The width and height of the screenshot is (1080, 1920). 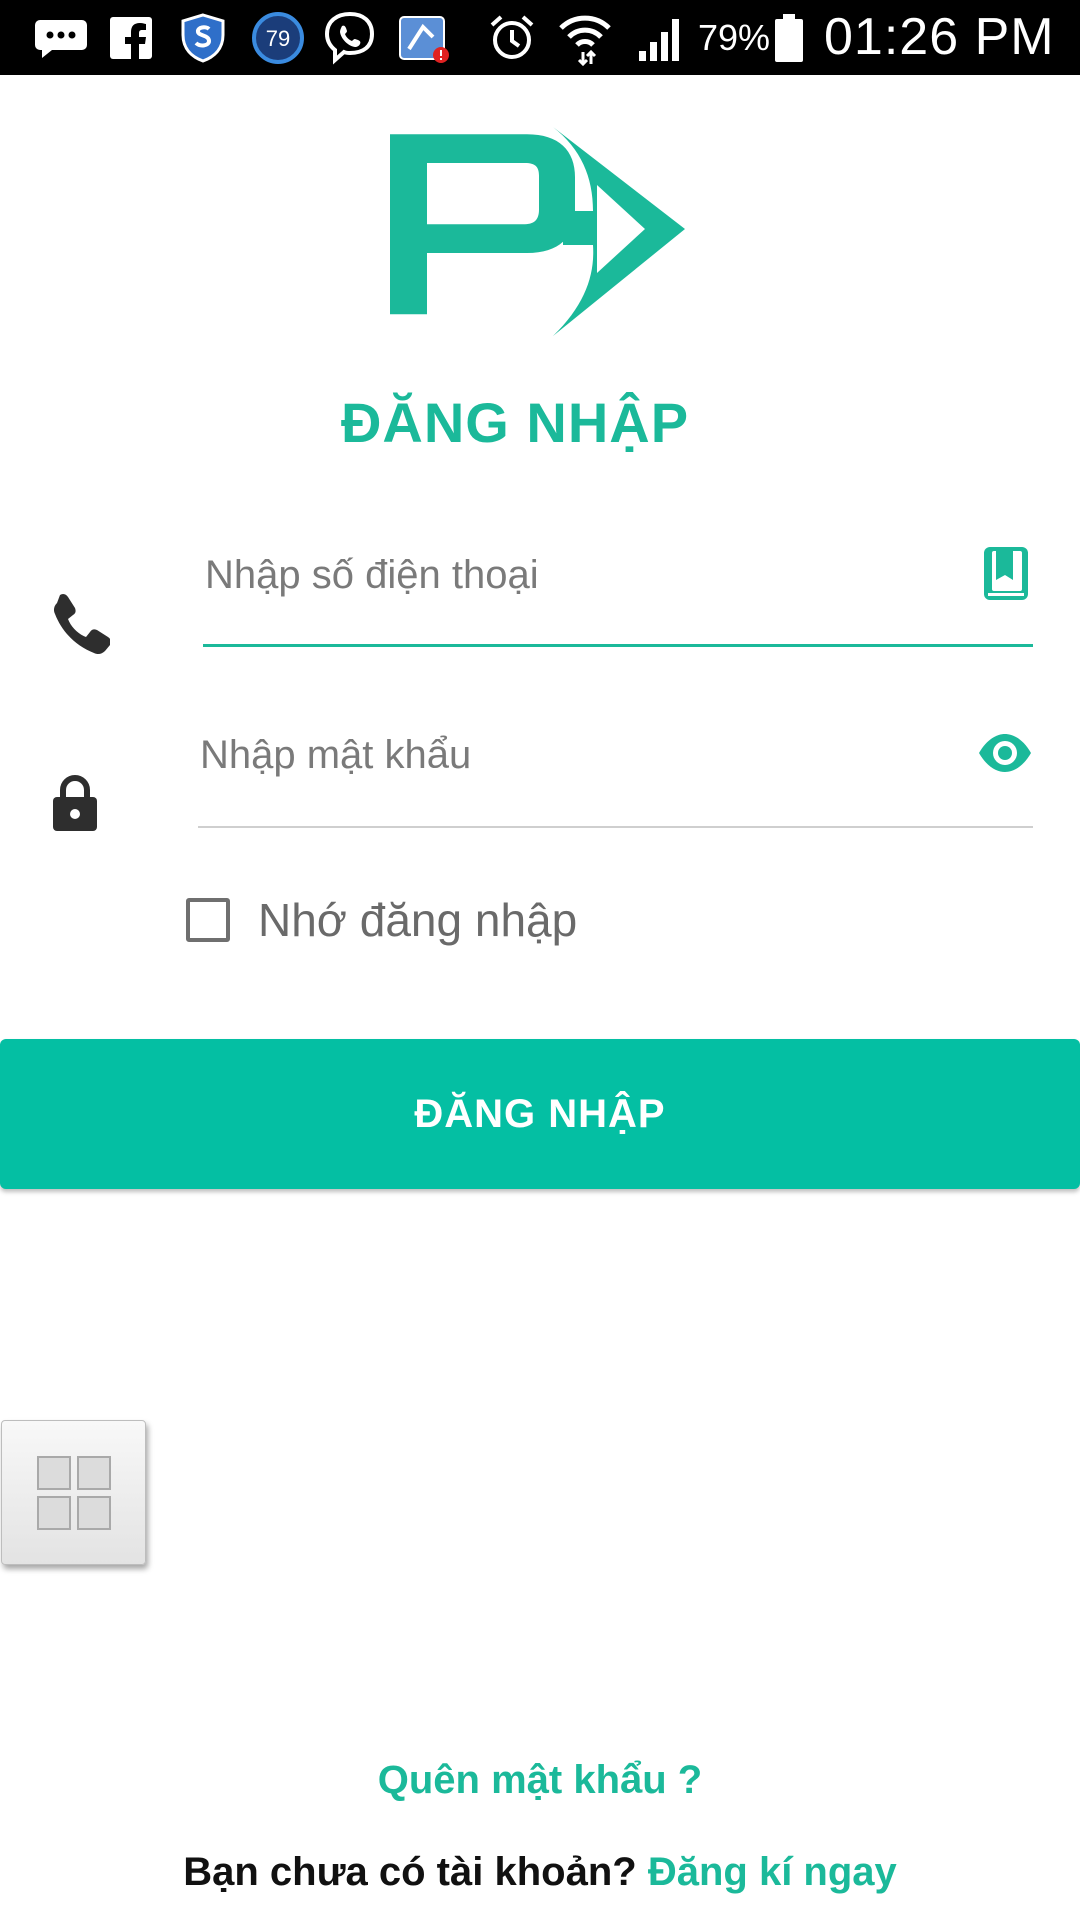 I want to click on signup-prompt: Bạn chưa có tài khoản? Đăng kí ngay, so click(x=540, y=1872).